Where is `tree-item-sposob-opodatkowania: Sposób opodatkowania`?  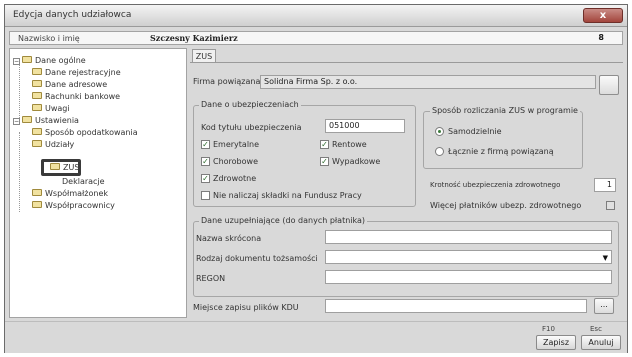
tree-item-sposob-opodatkowania: Sposób opodatkowania is located at coordinates (85, 132).